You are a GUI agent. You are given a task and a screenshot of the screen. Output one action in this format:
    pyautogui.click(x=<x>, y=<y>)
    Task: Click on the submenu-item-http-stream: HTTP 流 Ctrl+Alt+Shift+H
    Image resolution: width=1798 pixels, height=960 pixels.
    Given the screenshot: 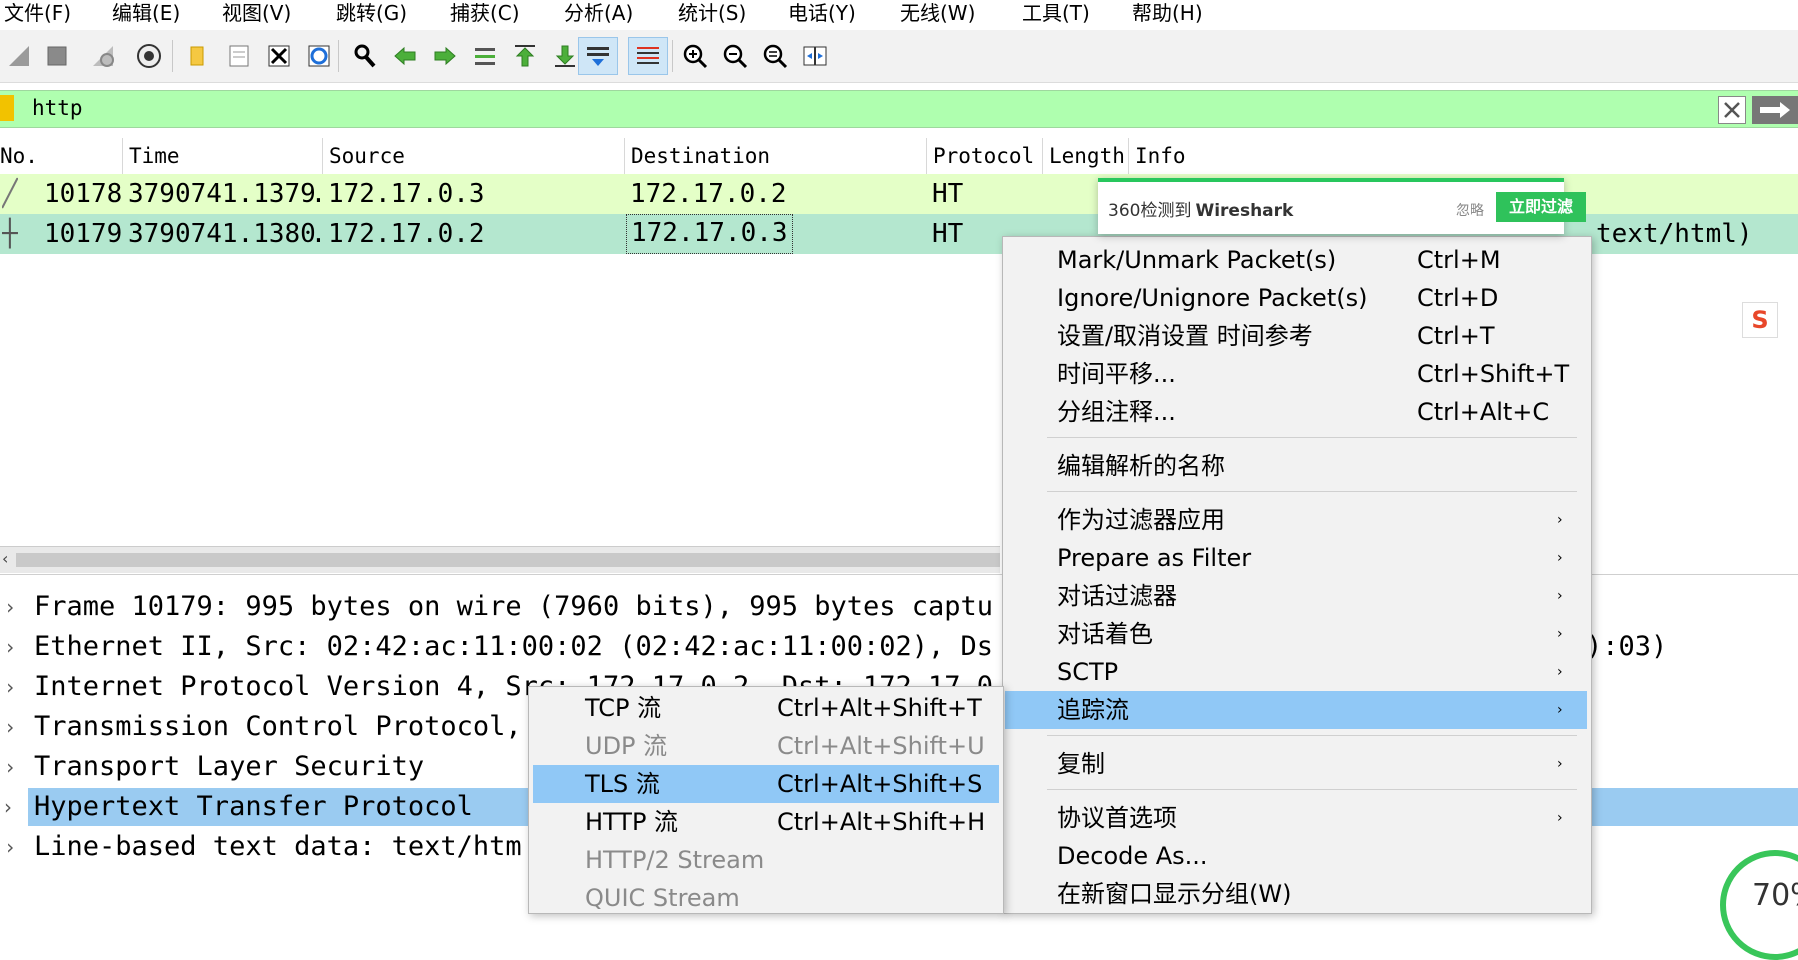 What is the action you would take?
    pyautogui.click(x=766, y=822)
    